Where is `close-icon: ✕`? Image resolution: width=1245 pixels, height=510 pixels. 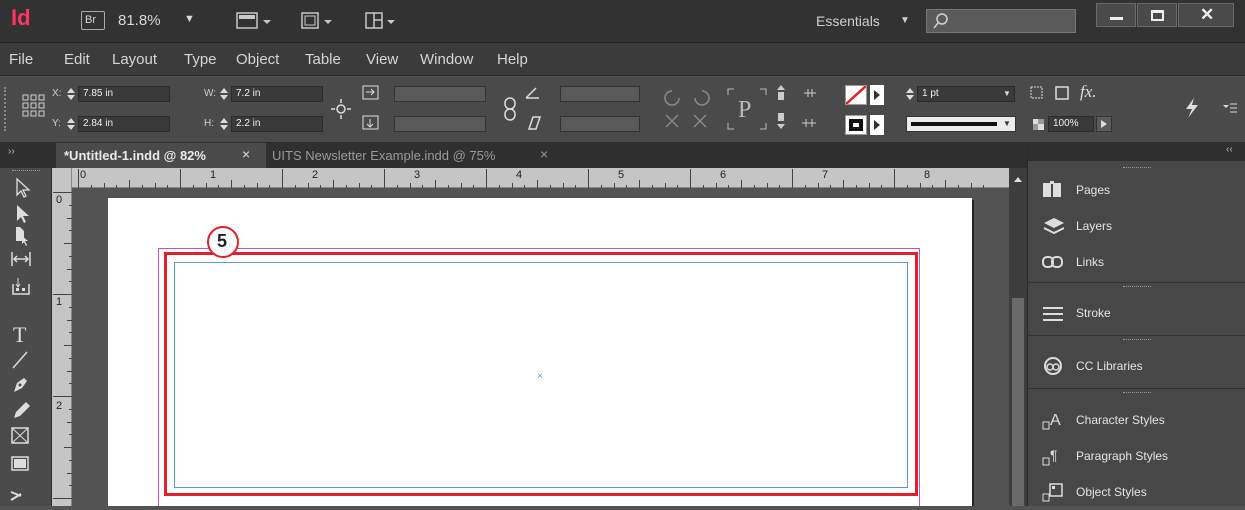 close-icon: ✕ is located at coordinates (1207, 14).